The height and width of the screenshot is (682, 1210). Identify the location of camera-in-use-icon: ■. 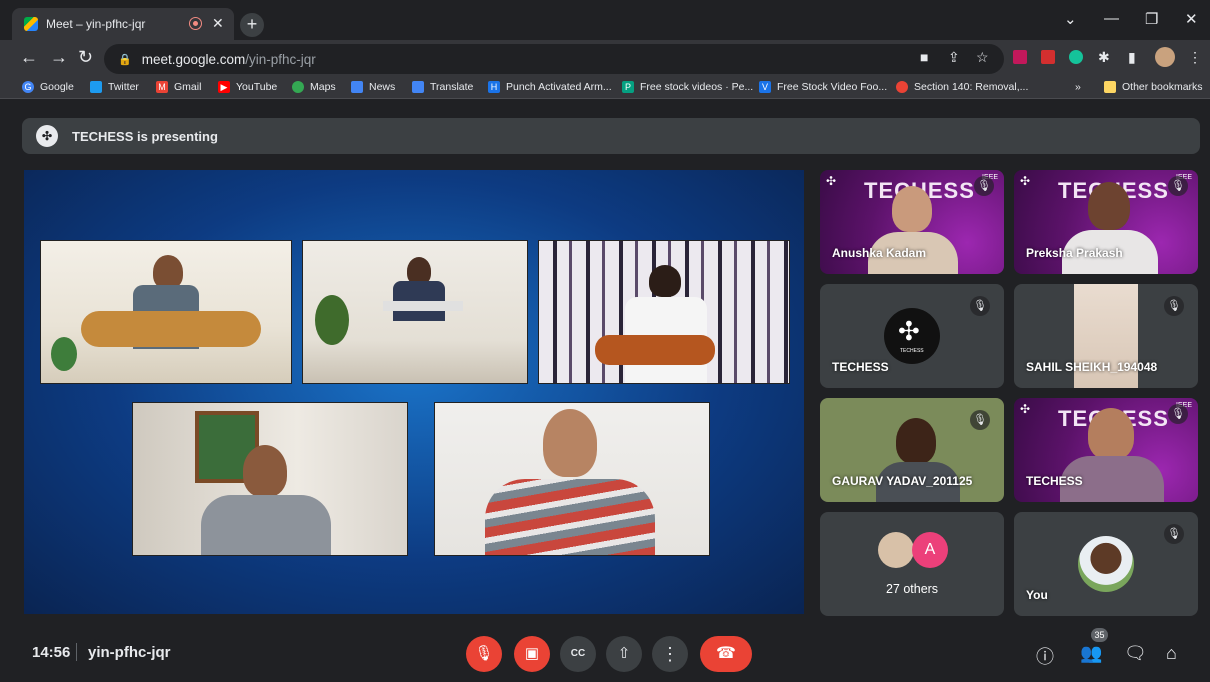
(924, 57).